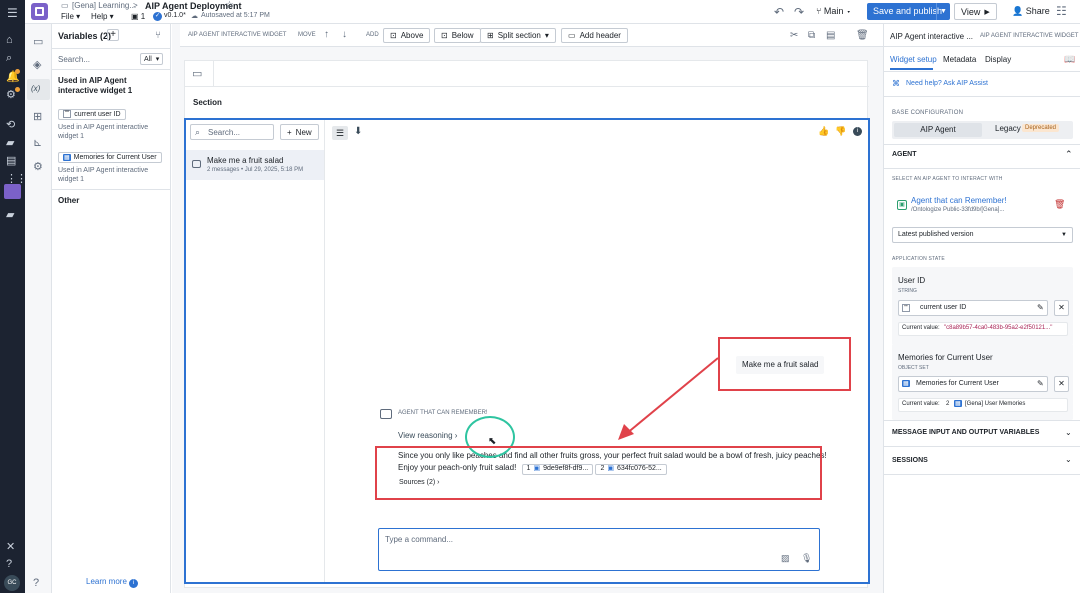 The width and height of the screenshot is (1080, 593). I want to click on download-icon: ⬇, so click(358, 131).